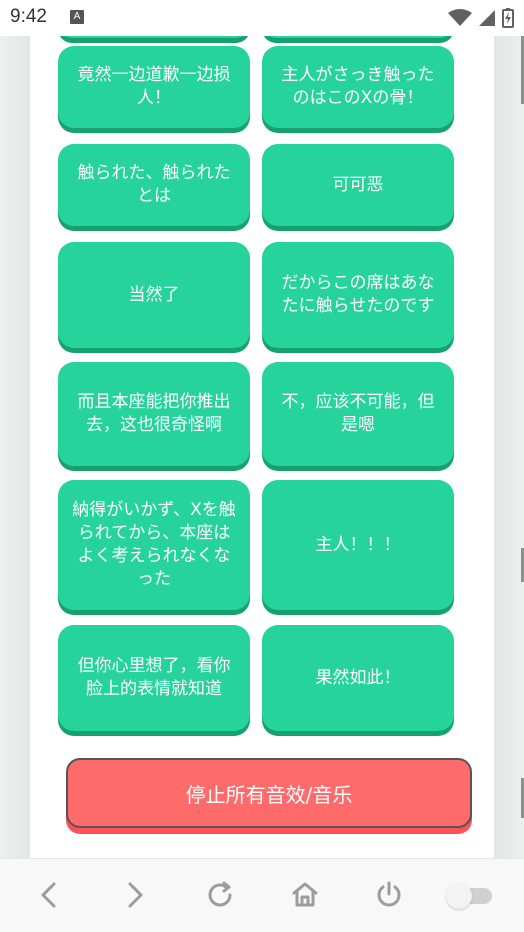 The height and width of the screenshot is (932, 524). Describe the element at coordinates (358, 185) in the screenshot. I see `sound-button: 可可恶` at that location.